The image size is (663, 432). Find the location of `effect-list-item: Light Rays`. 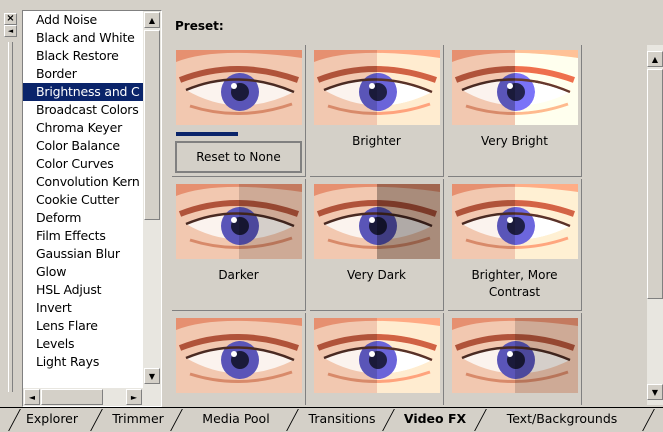

effect-list-item: Light Rays is located at coordinates (83, 362).